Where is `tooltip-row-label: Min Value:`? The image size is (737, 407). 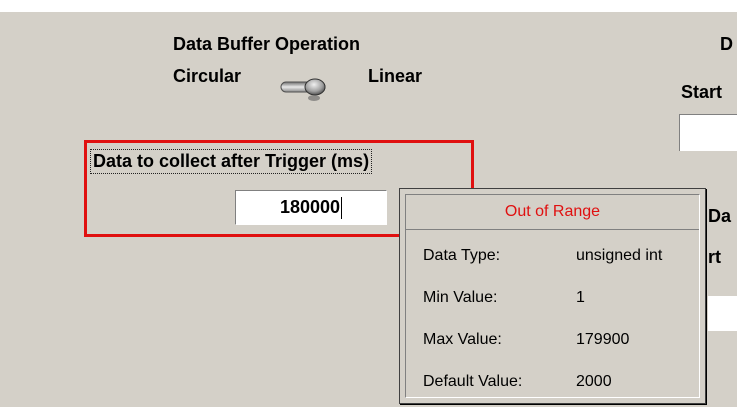
tooltip-row-label: Min Value: is located at coordinates (460, 297).